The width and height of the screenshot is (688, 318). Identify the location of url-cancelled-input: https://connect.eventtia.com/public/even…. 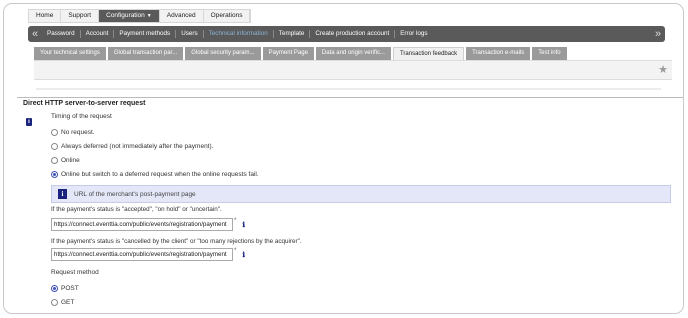
(142, 254).